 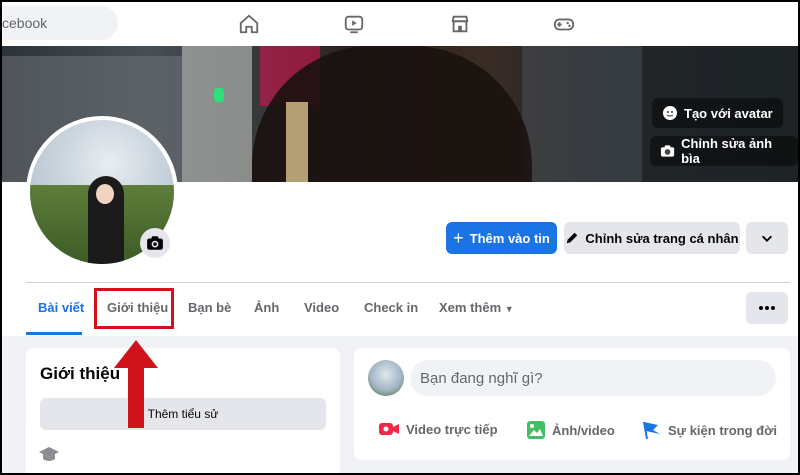 I want to click on avatar, so click(x=386, y=378).